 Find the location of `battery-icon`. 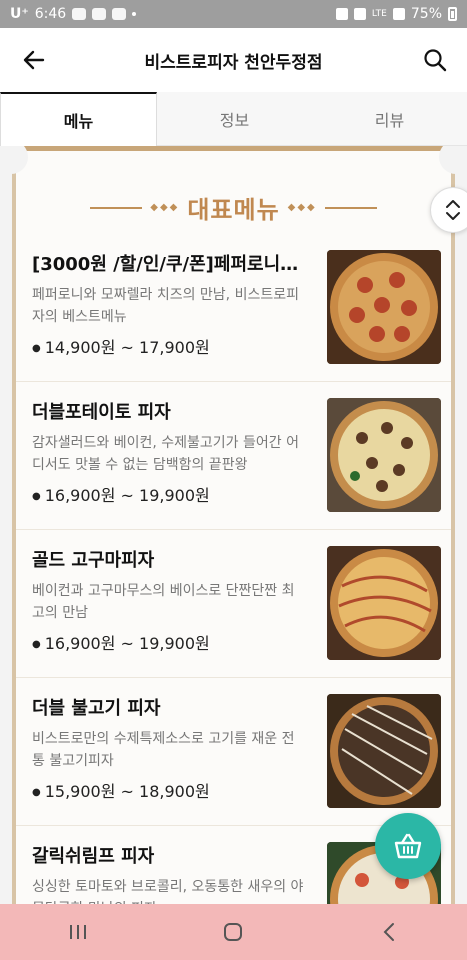

battery-icon is located at coordinates (452, 14).